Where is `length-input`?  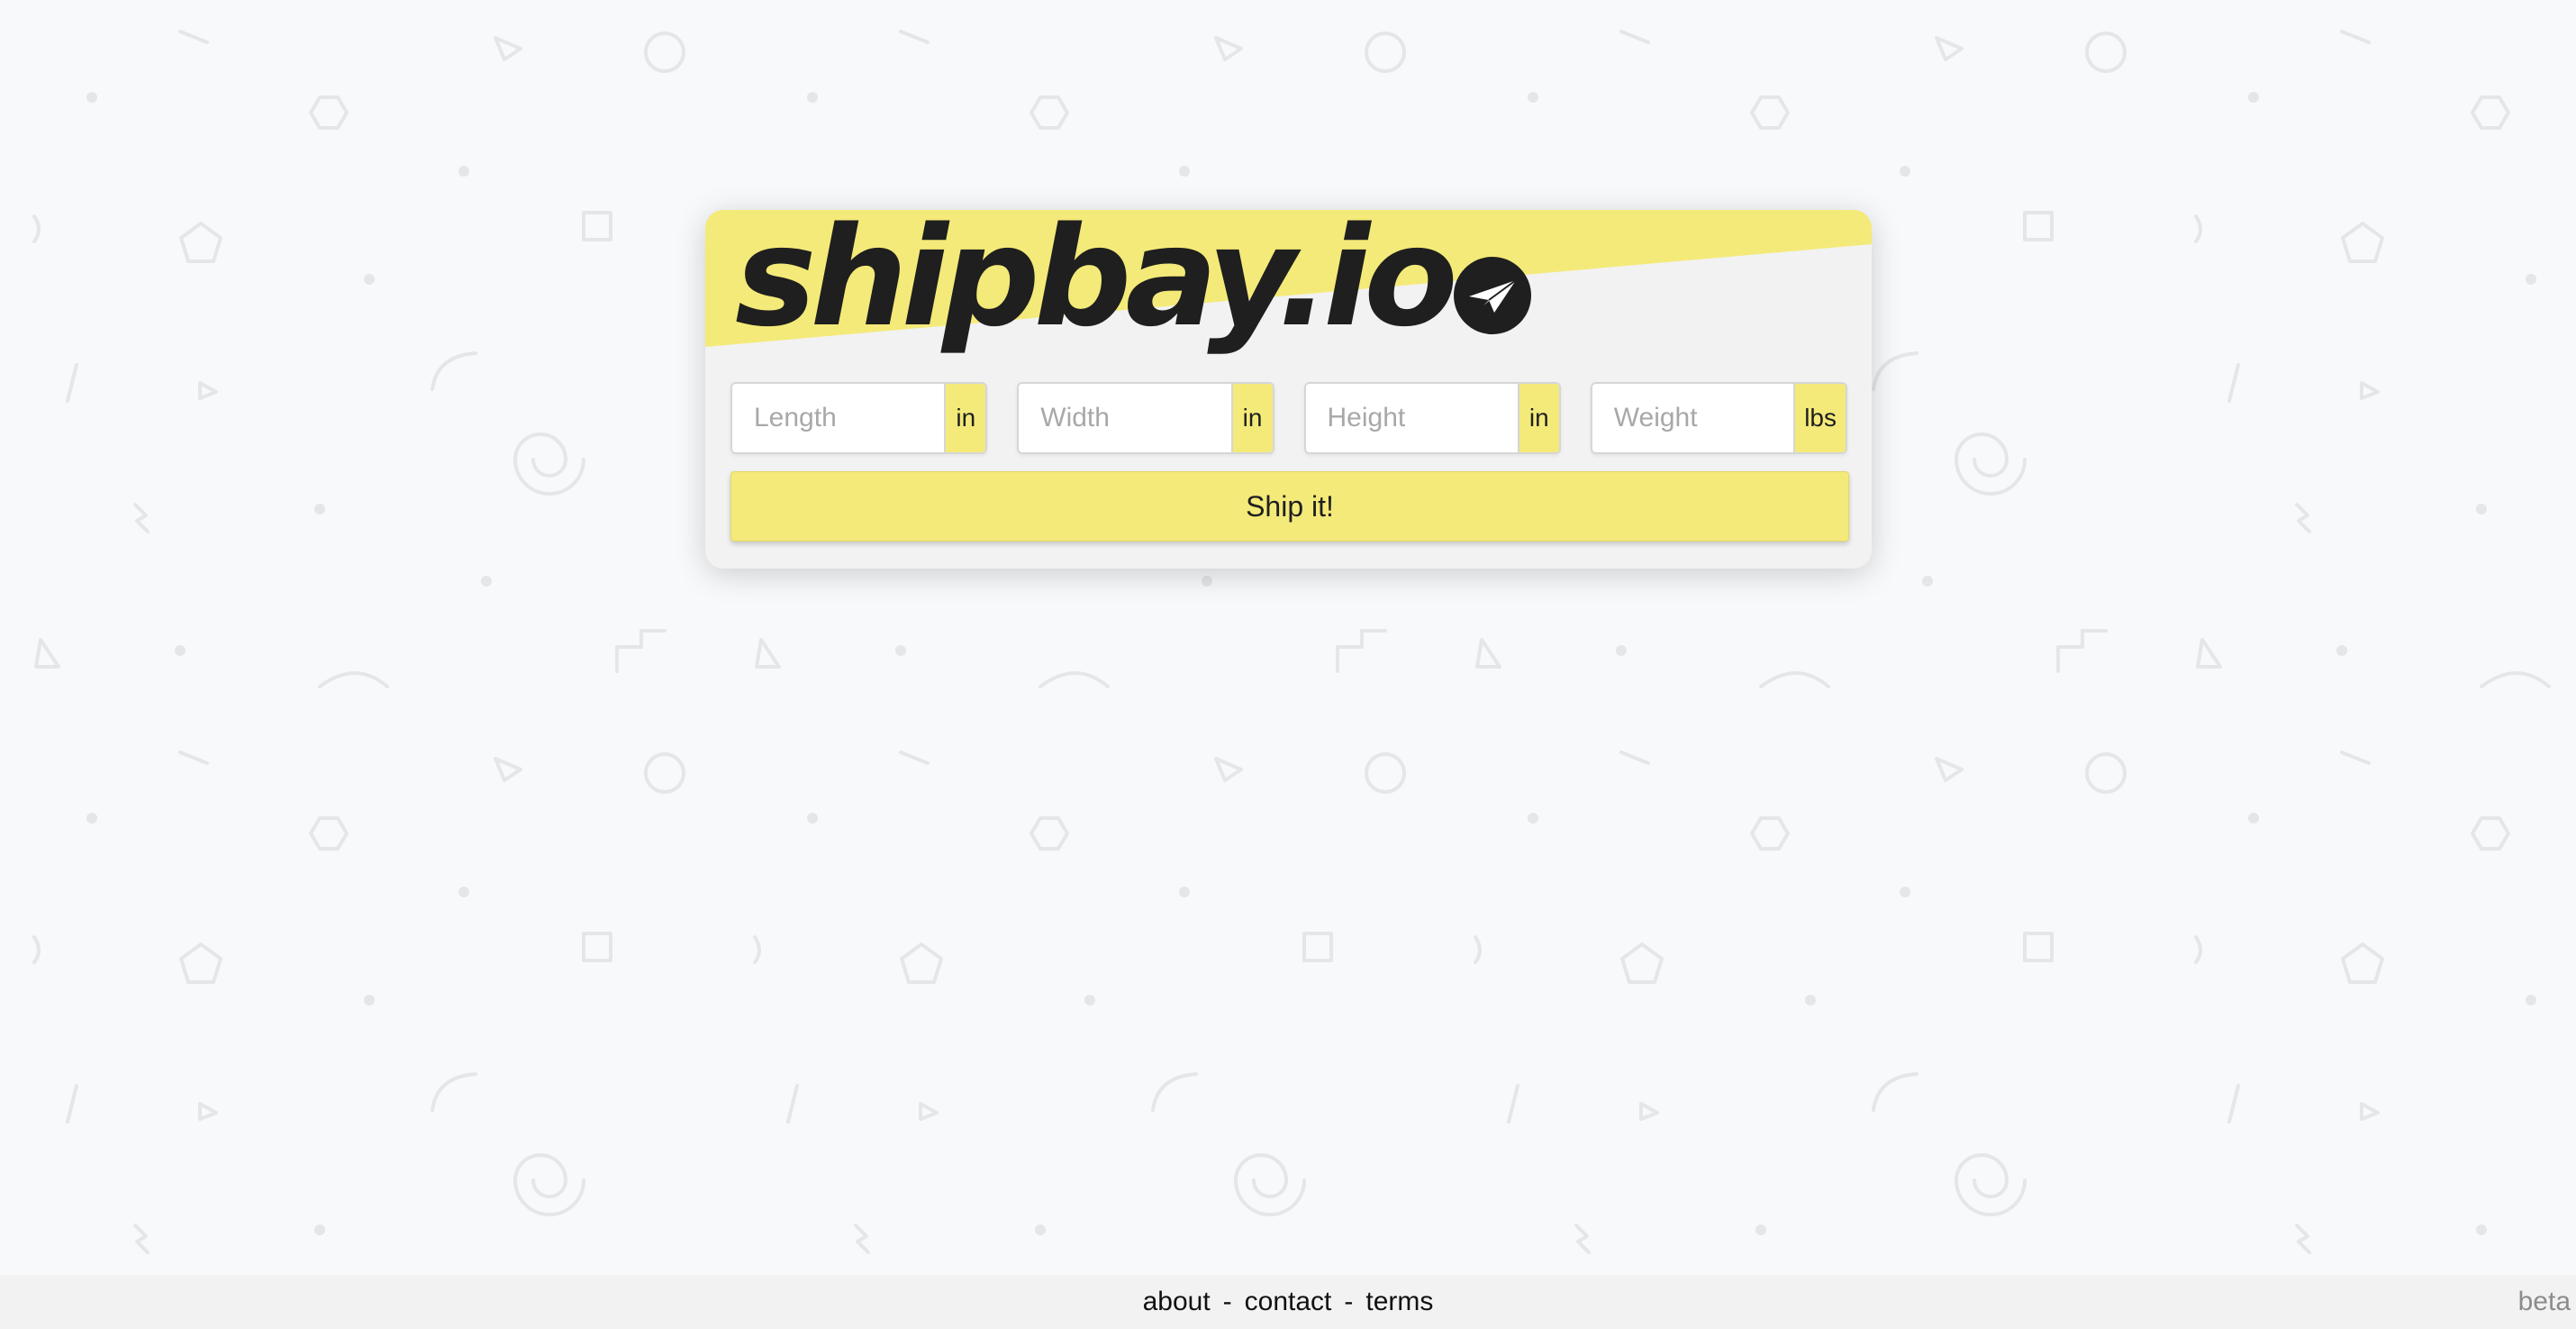
length-input is located at coordinates (838, 418).